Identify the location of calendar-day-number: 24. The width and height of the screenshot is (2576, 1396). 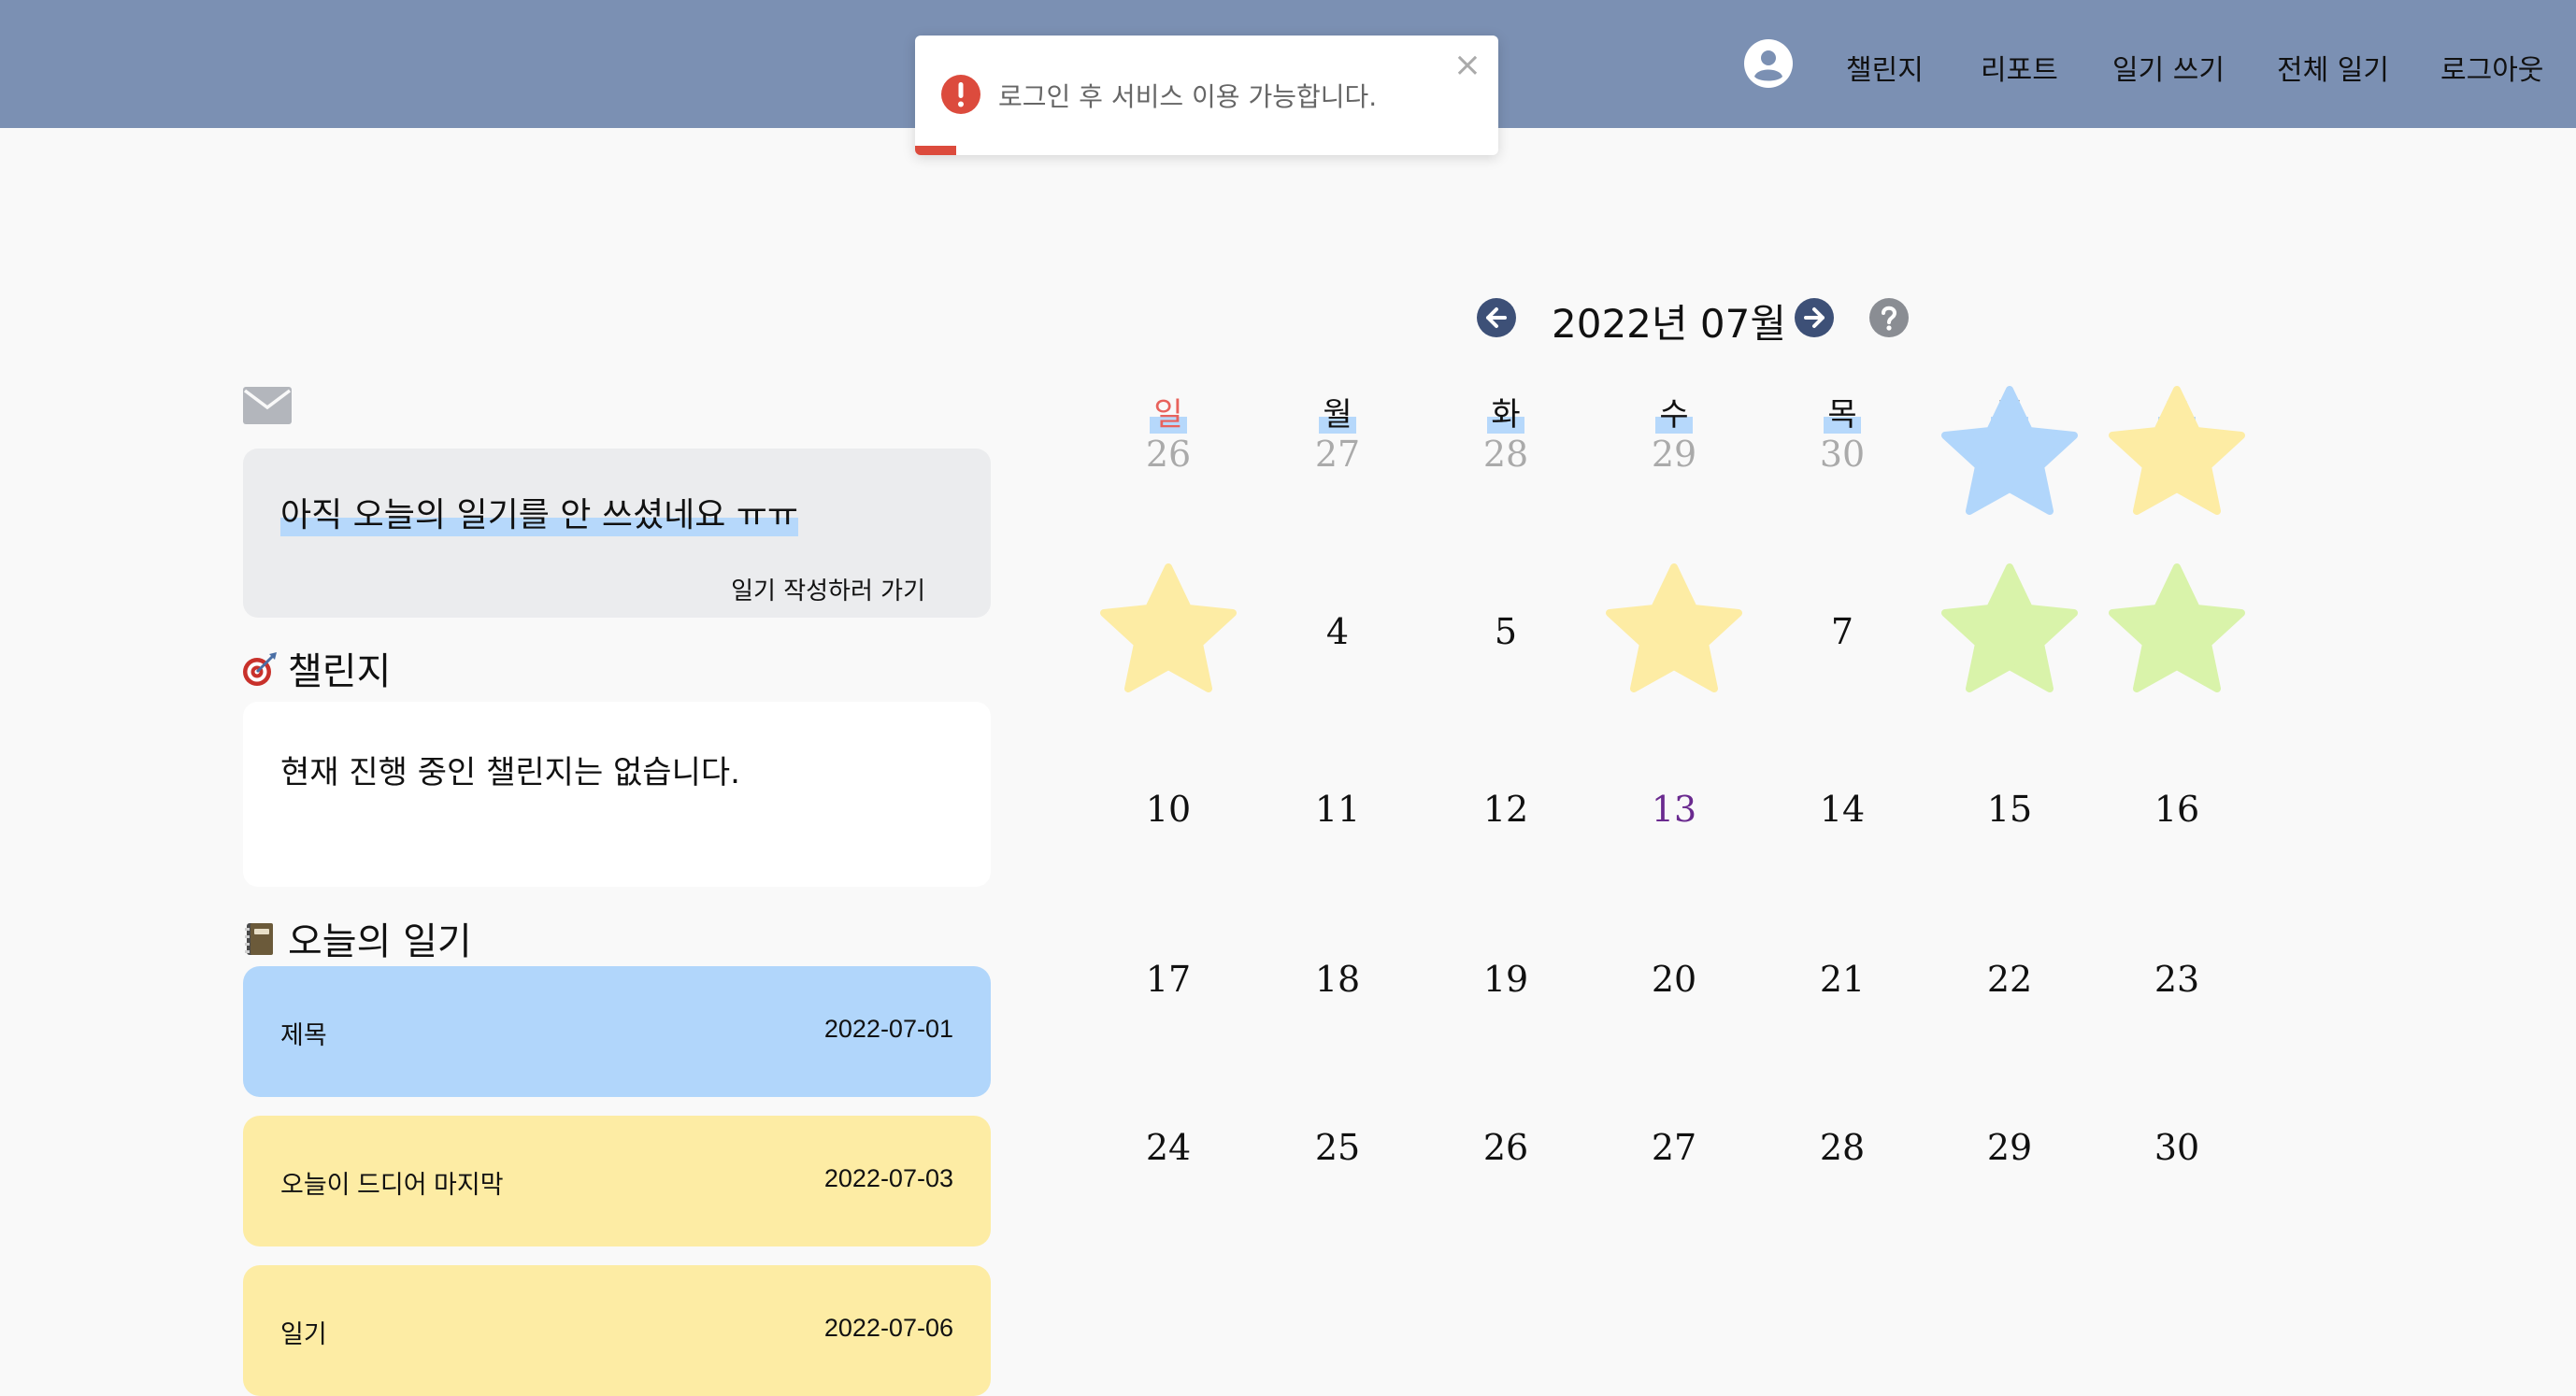
(1168, 1147).